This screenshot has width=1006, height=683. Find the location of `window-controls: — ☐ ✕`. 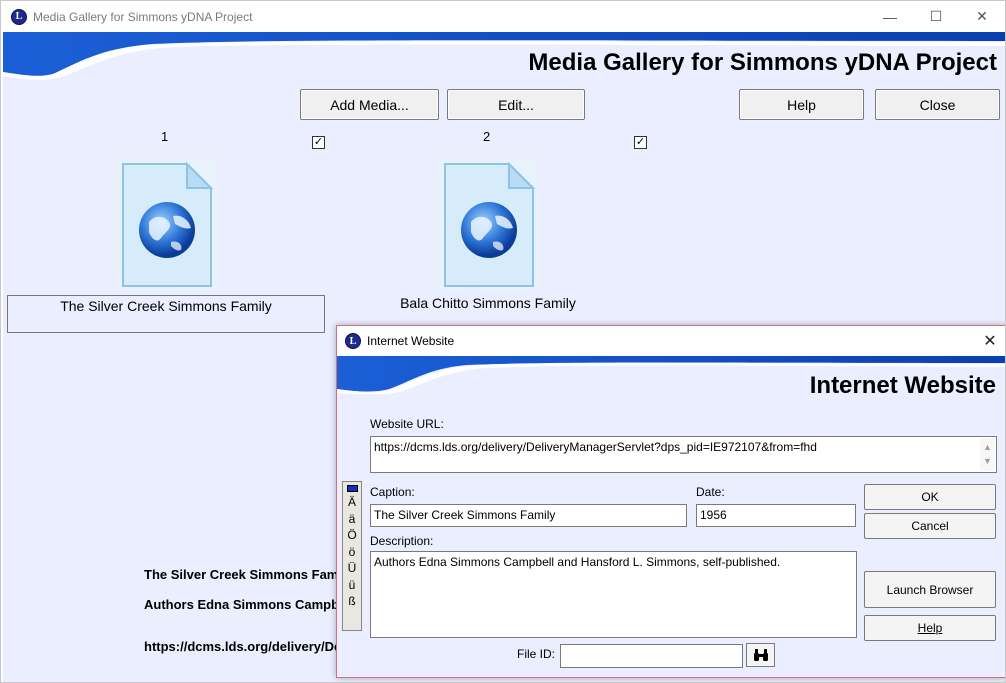

window-controls: — ☐ ✕ is located at coordinates (936, 16).